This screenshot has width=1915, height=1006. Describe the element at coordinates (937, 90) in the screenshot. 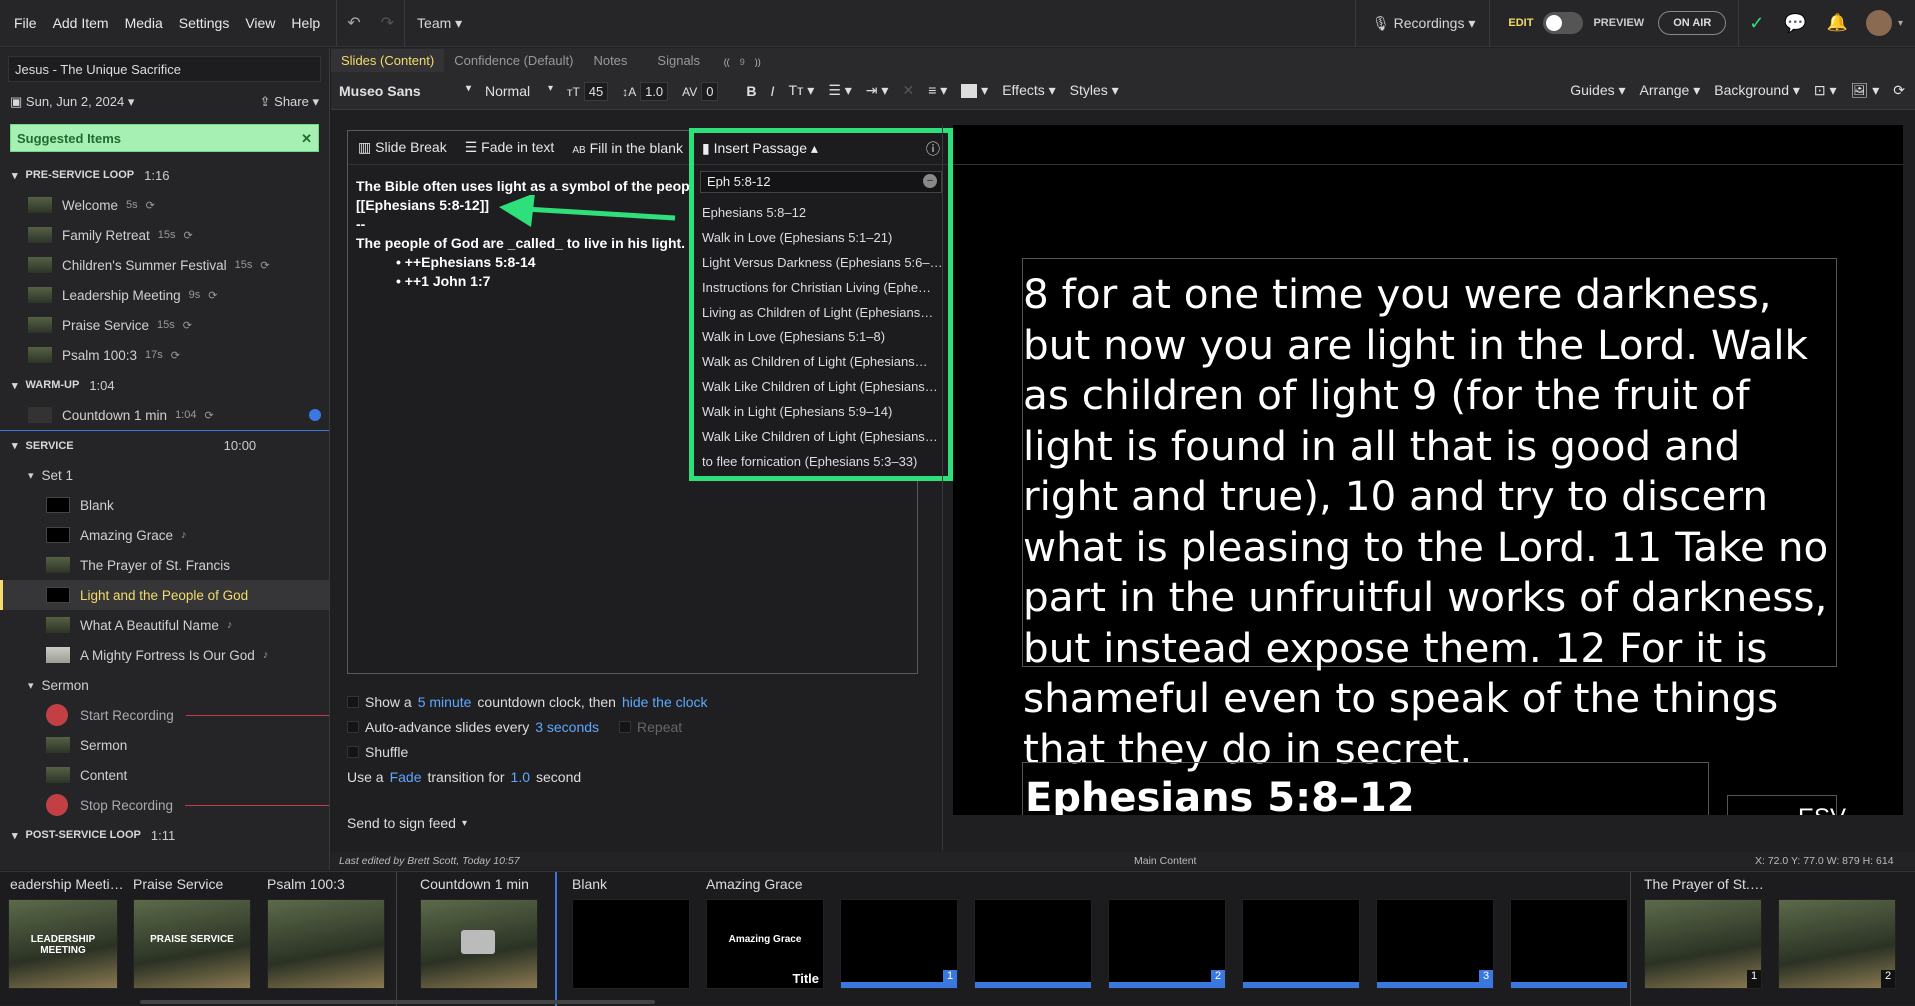

I see `align-icon: ≡ ▾` at that location.